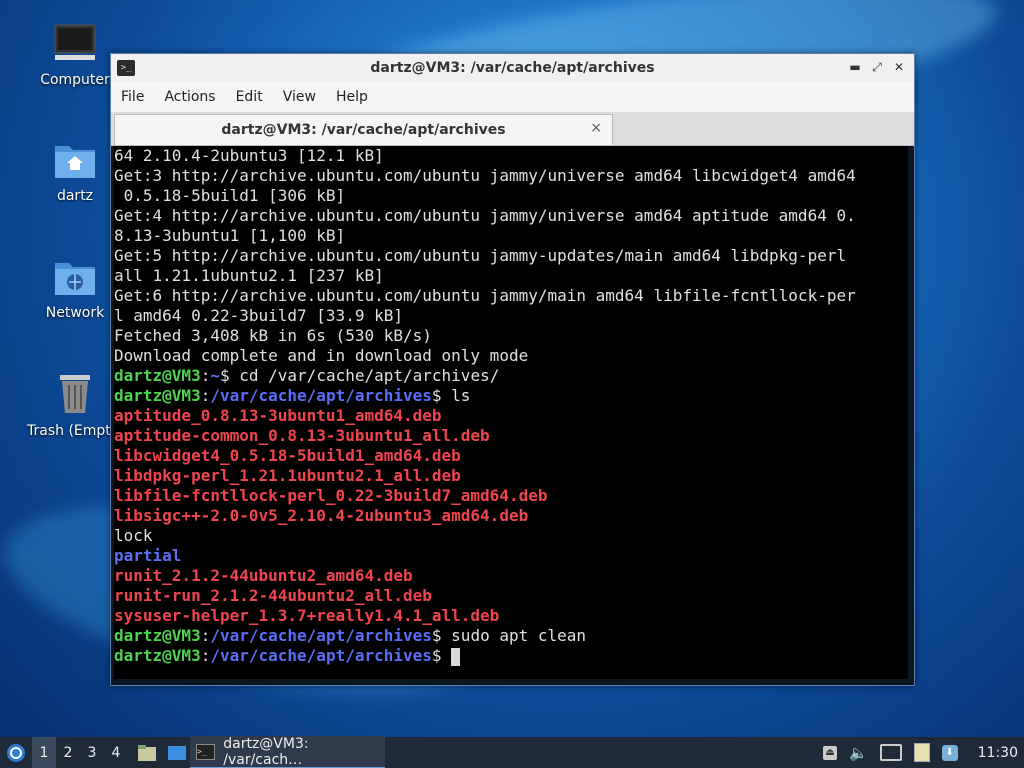 Image resolution: width=1024 pixels, height=768 pixels. I want to click on terminal-text: l amd64 0.22-3build7 [33.9 kB], so click(258, 315).